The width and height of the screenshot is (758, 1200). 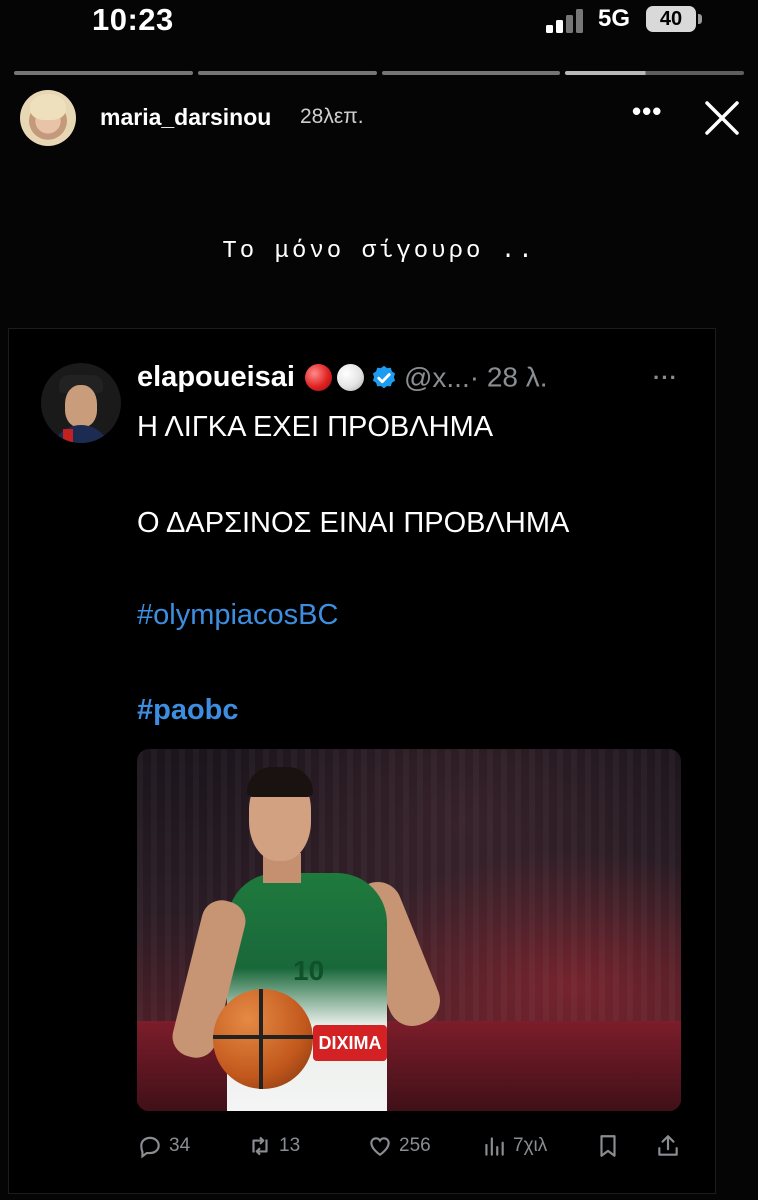 I want to click on avatar-detail-shape, so click(x=68, y=436).